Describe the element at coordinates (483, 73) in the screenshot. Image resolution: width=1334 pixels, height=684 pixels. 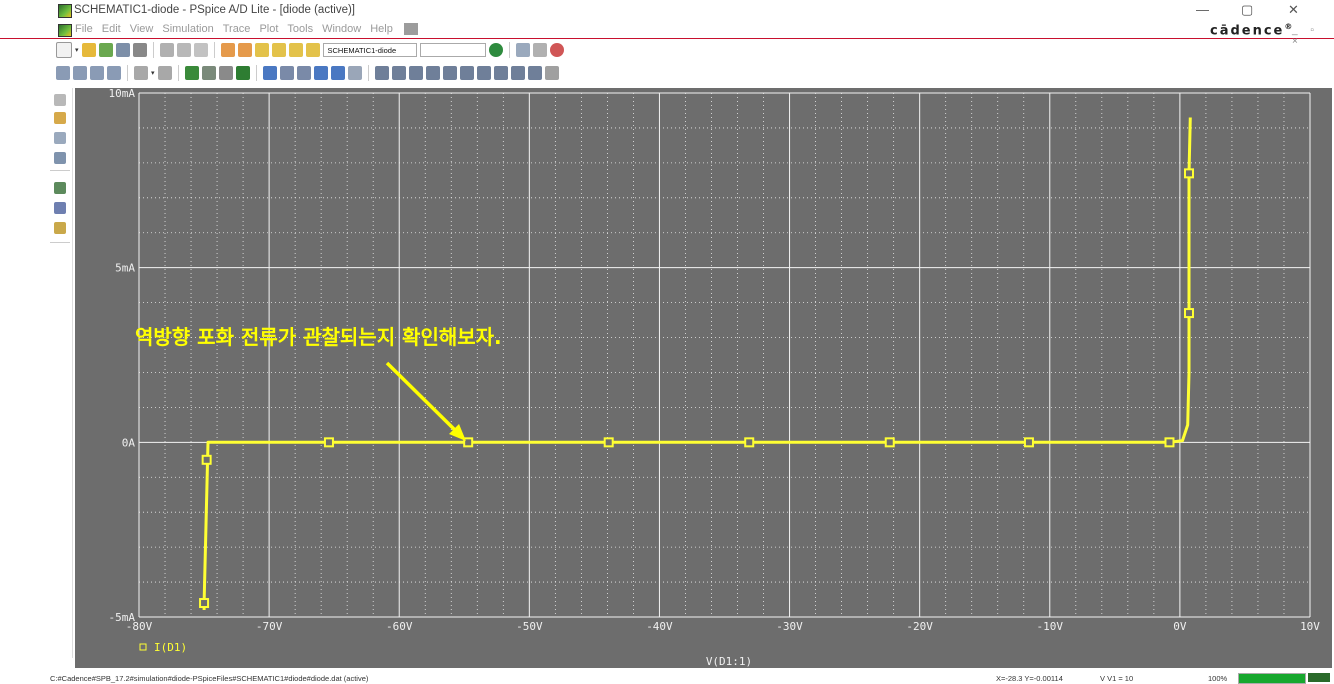
I see `mark-label-icon` at that location.